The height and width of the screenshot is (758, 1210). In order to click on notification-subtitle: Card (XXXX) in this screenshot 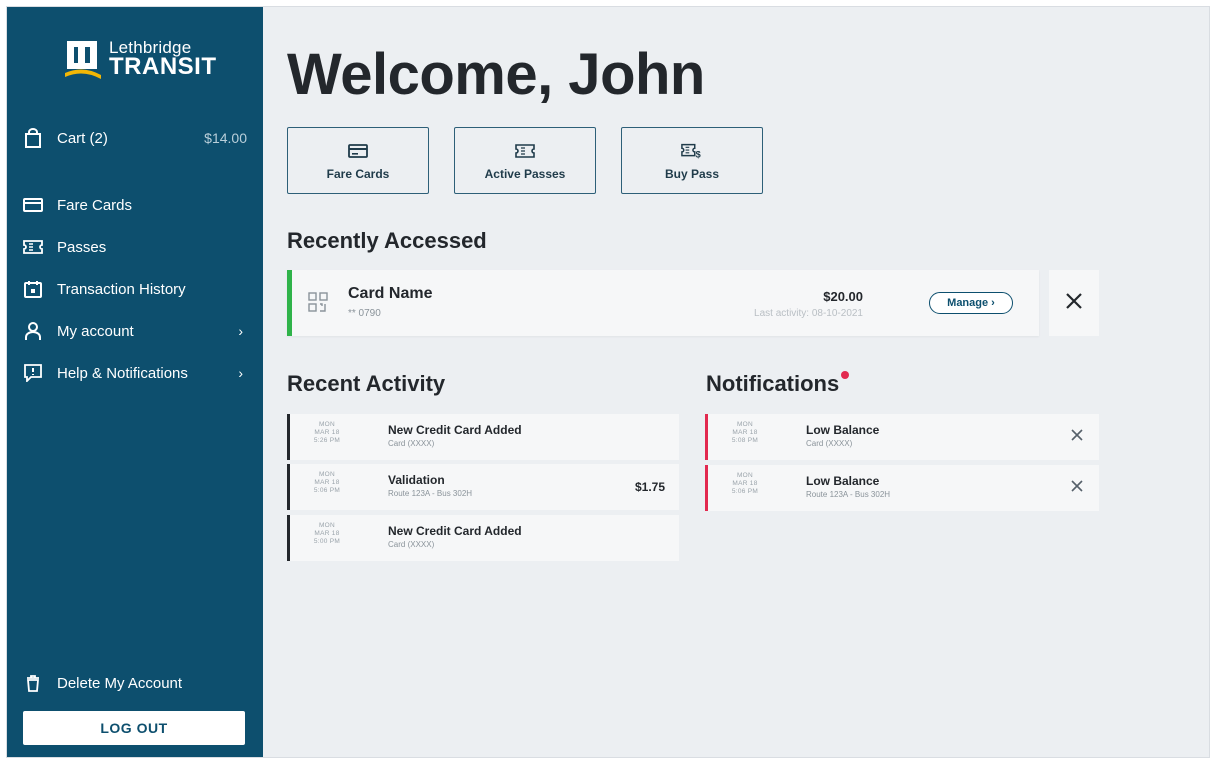, I will do `click(829, 443)`.